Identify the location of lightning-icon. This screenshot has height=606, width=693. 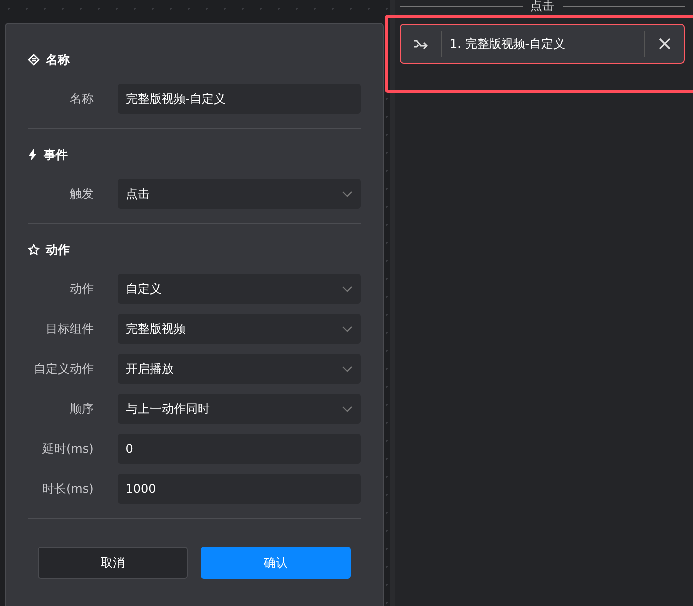
(33, 155).